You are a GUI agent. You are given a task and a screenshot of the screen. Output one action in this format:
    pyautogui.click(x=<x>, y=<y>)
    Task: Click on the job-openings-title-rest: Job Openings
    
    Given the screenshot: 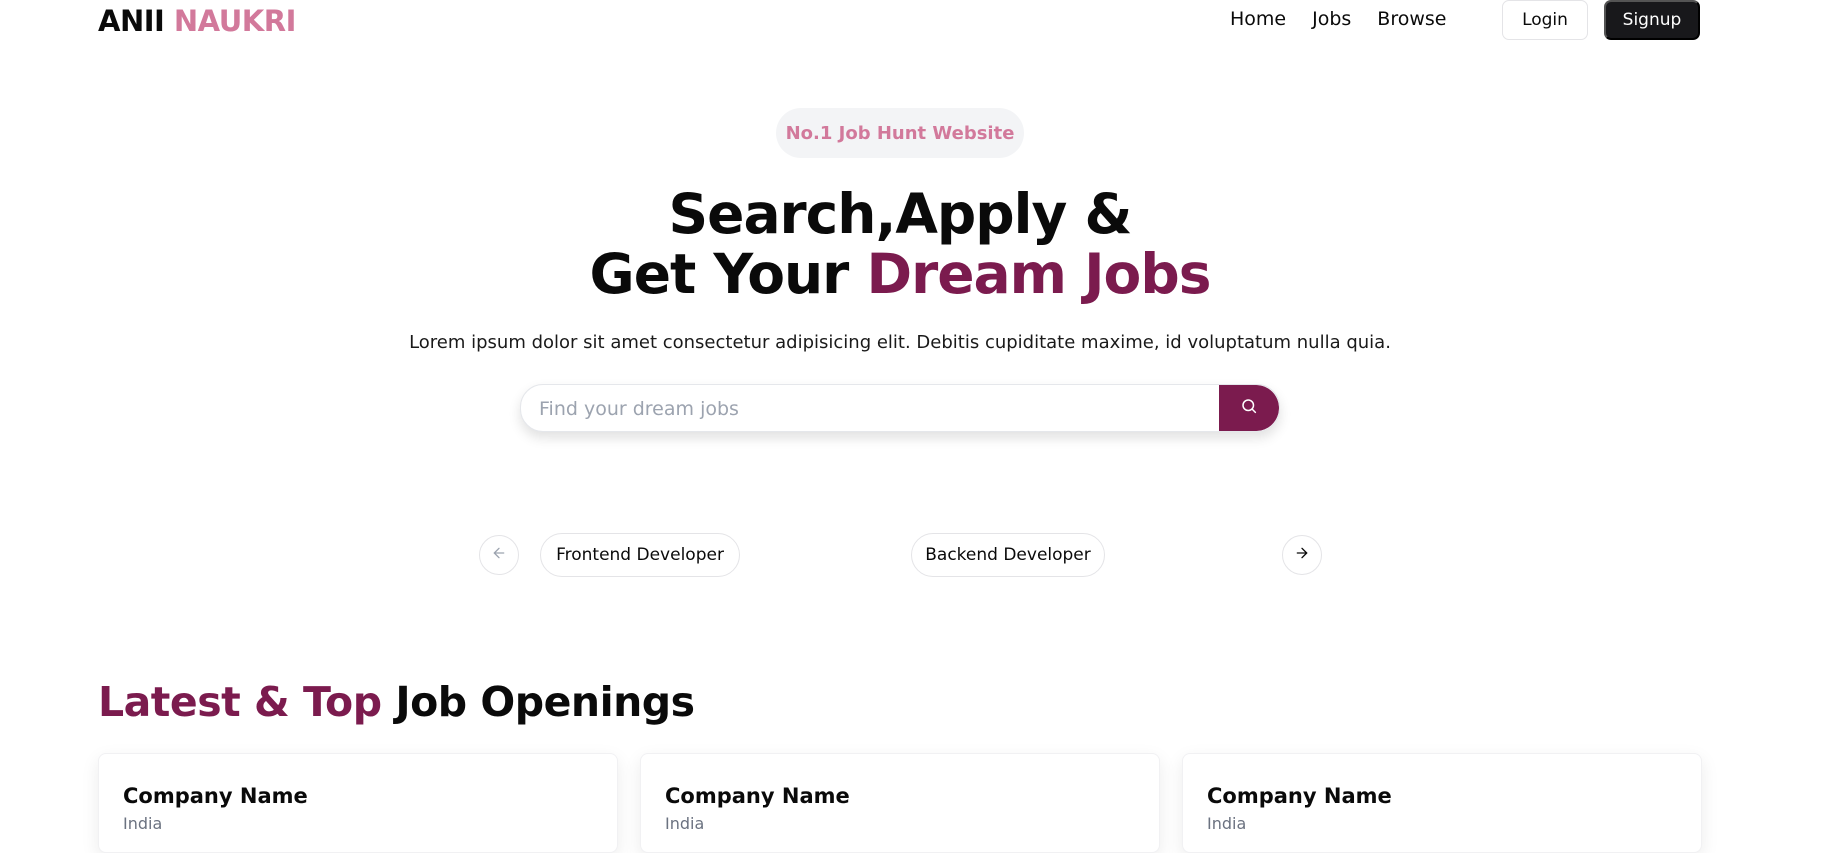 What is the action you would take?
    pyautogui.click(x=538, y=702)
    